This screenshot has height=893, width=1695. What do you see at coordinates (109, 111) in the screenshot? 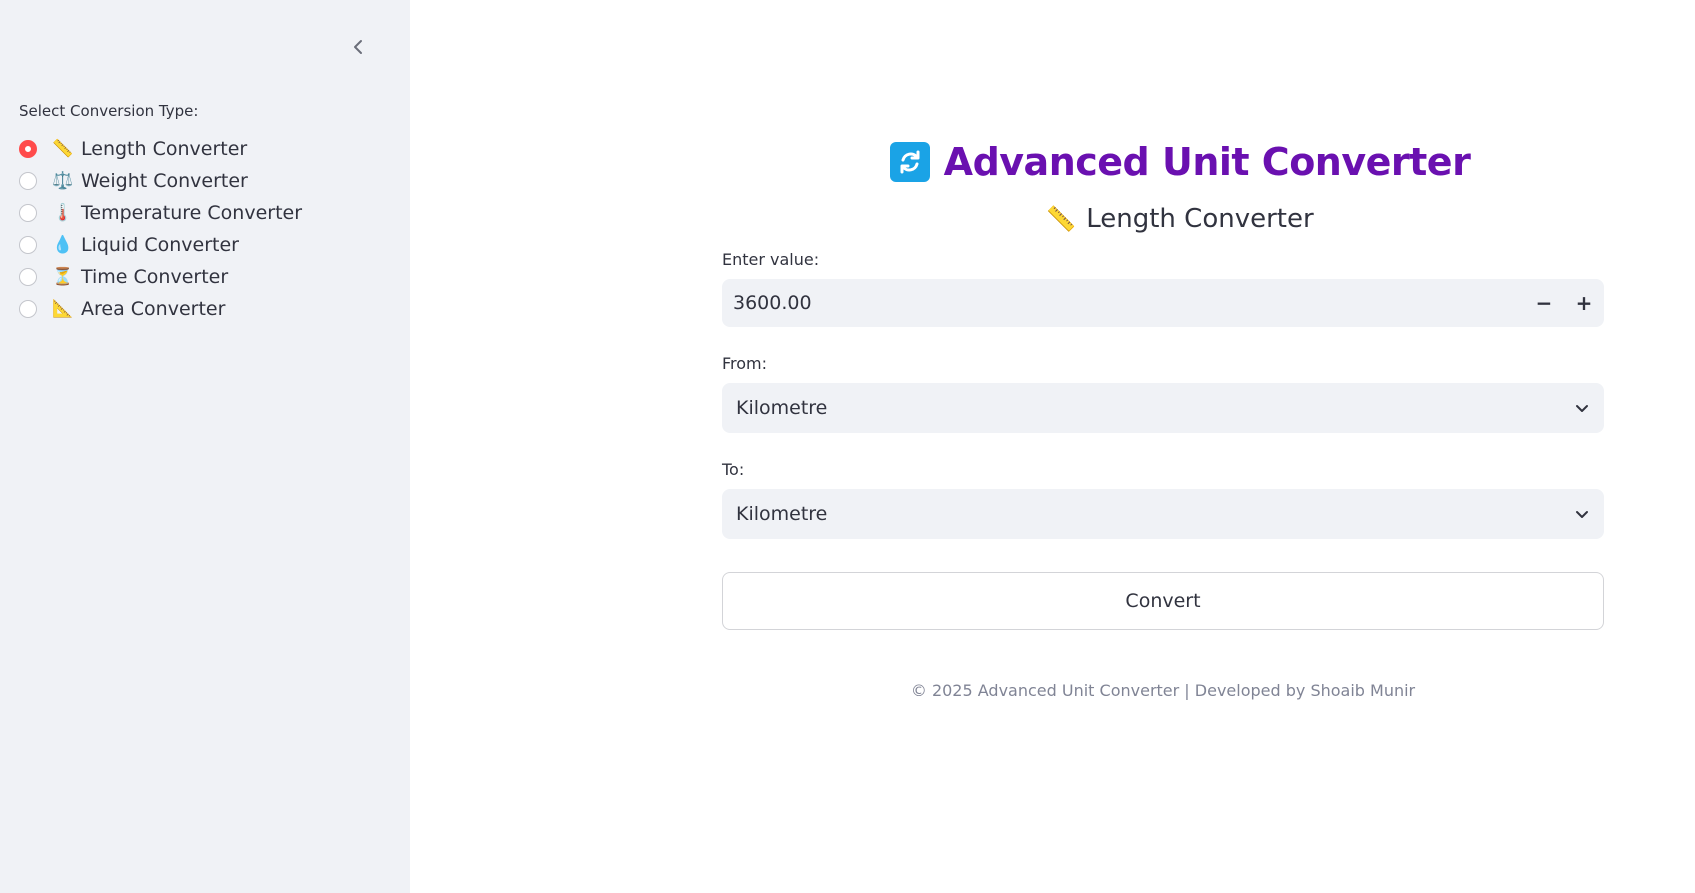
I see `conversion-type-label: Select Conversion Type:` at bounding box center [109, 111].